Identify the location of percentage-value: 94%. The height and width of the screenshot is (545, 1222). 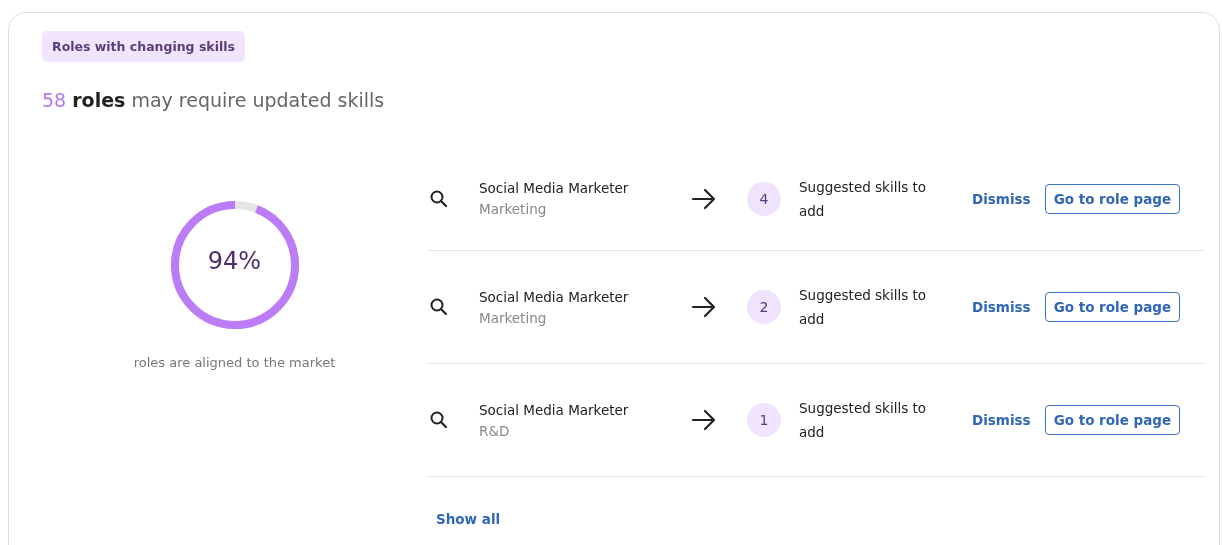
(234, 261).